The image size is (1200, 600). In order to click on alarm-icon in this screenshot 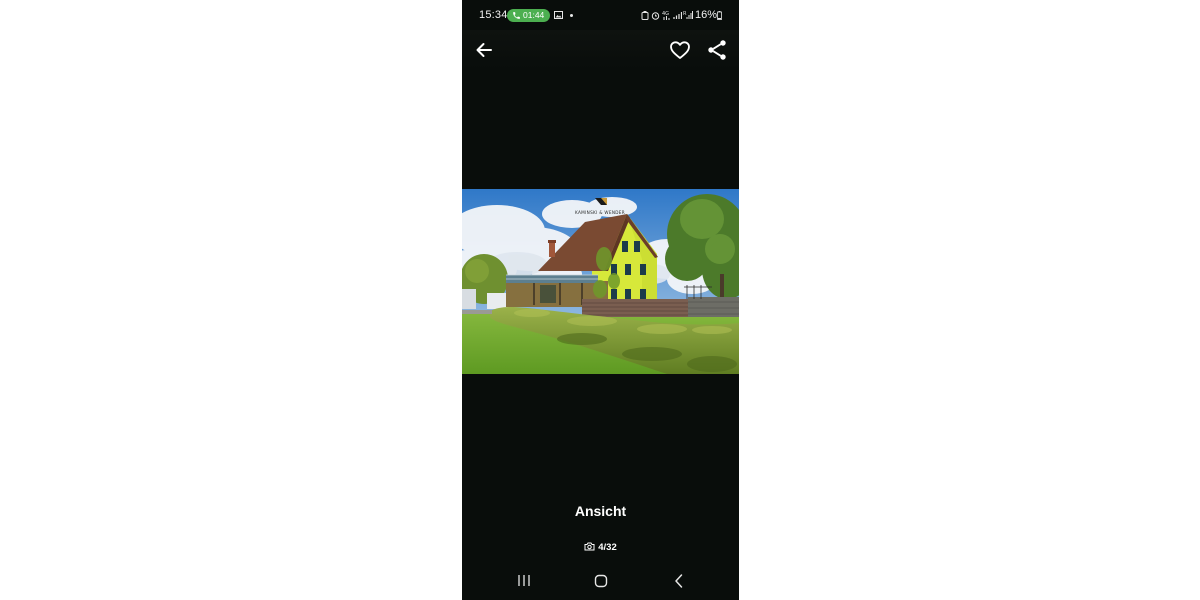, I will do `click(655, 16)`.